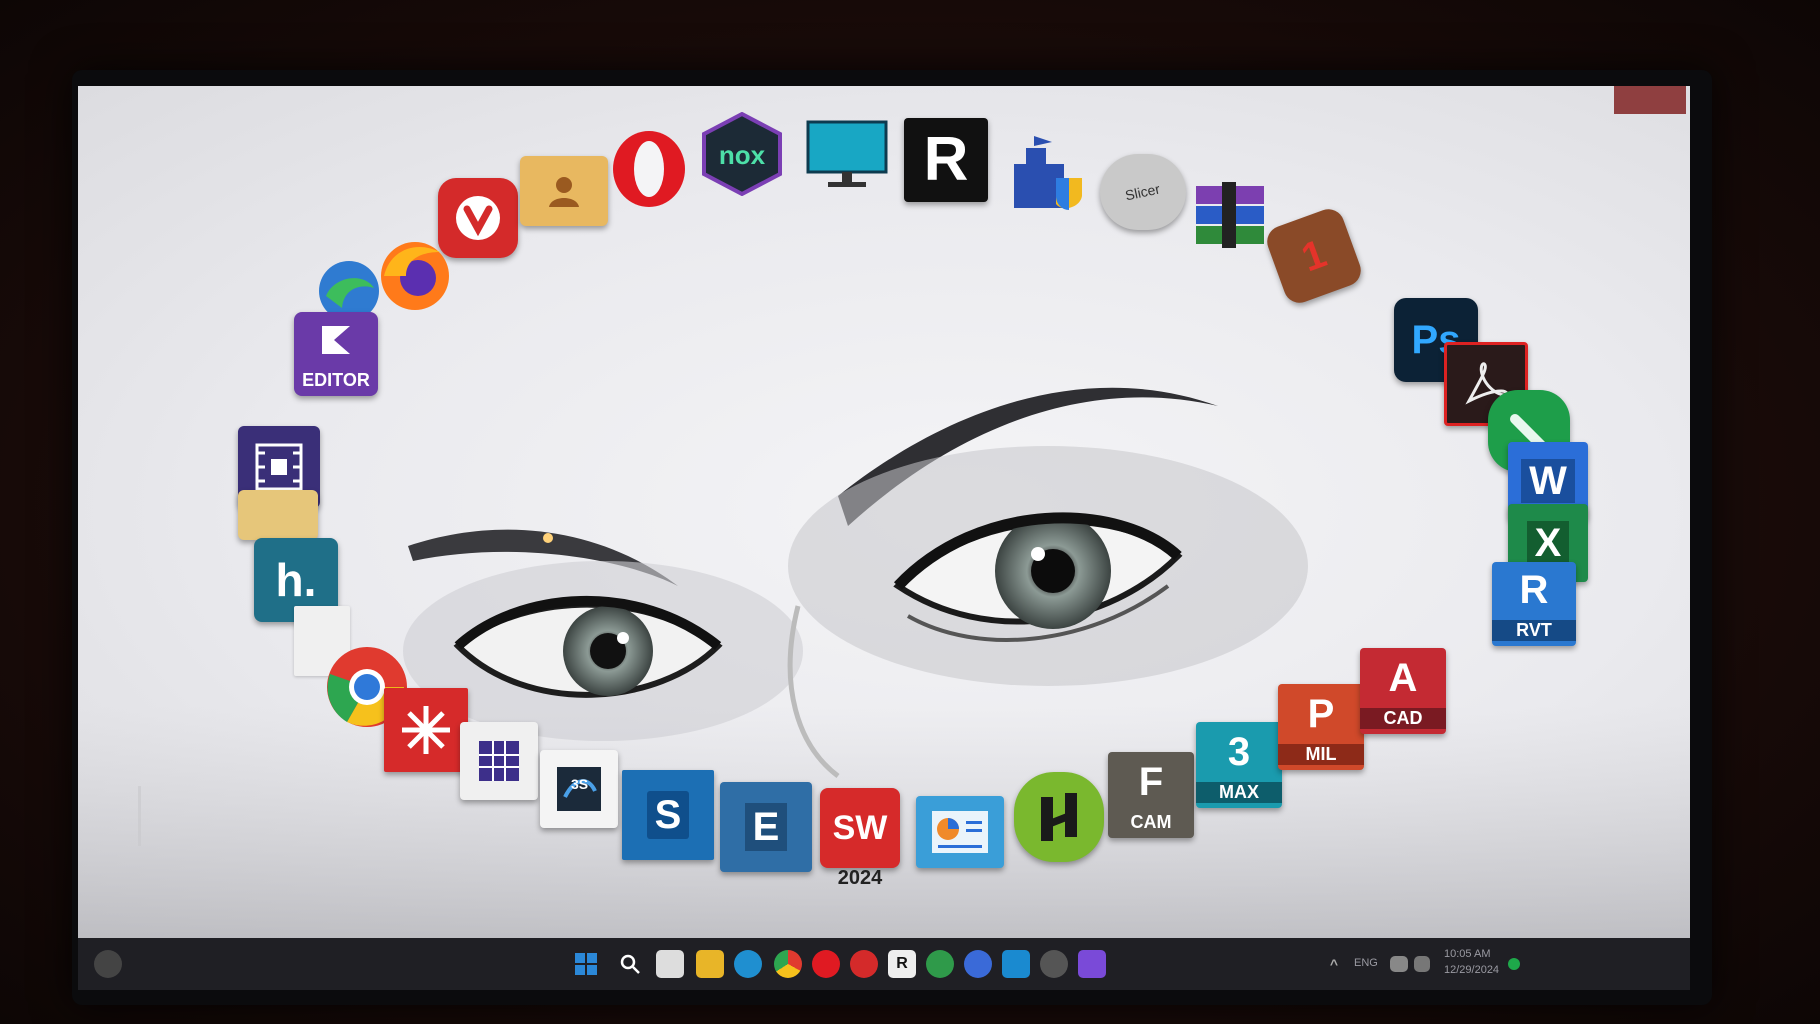 This screenshot has height=1024, width=1820. Describe the element at coordinates (1403, 718) in the screenshot. I see `autocad-label: CAD` at that location.